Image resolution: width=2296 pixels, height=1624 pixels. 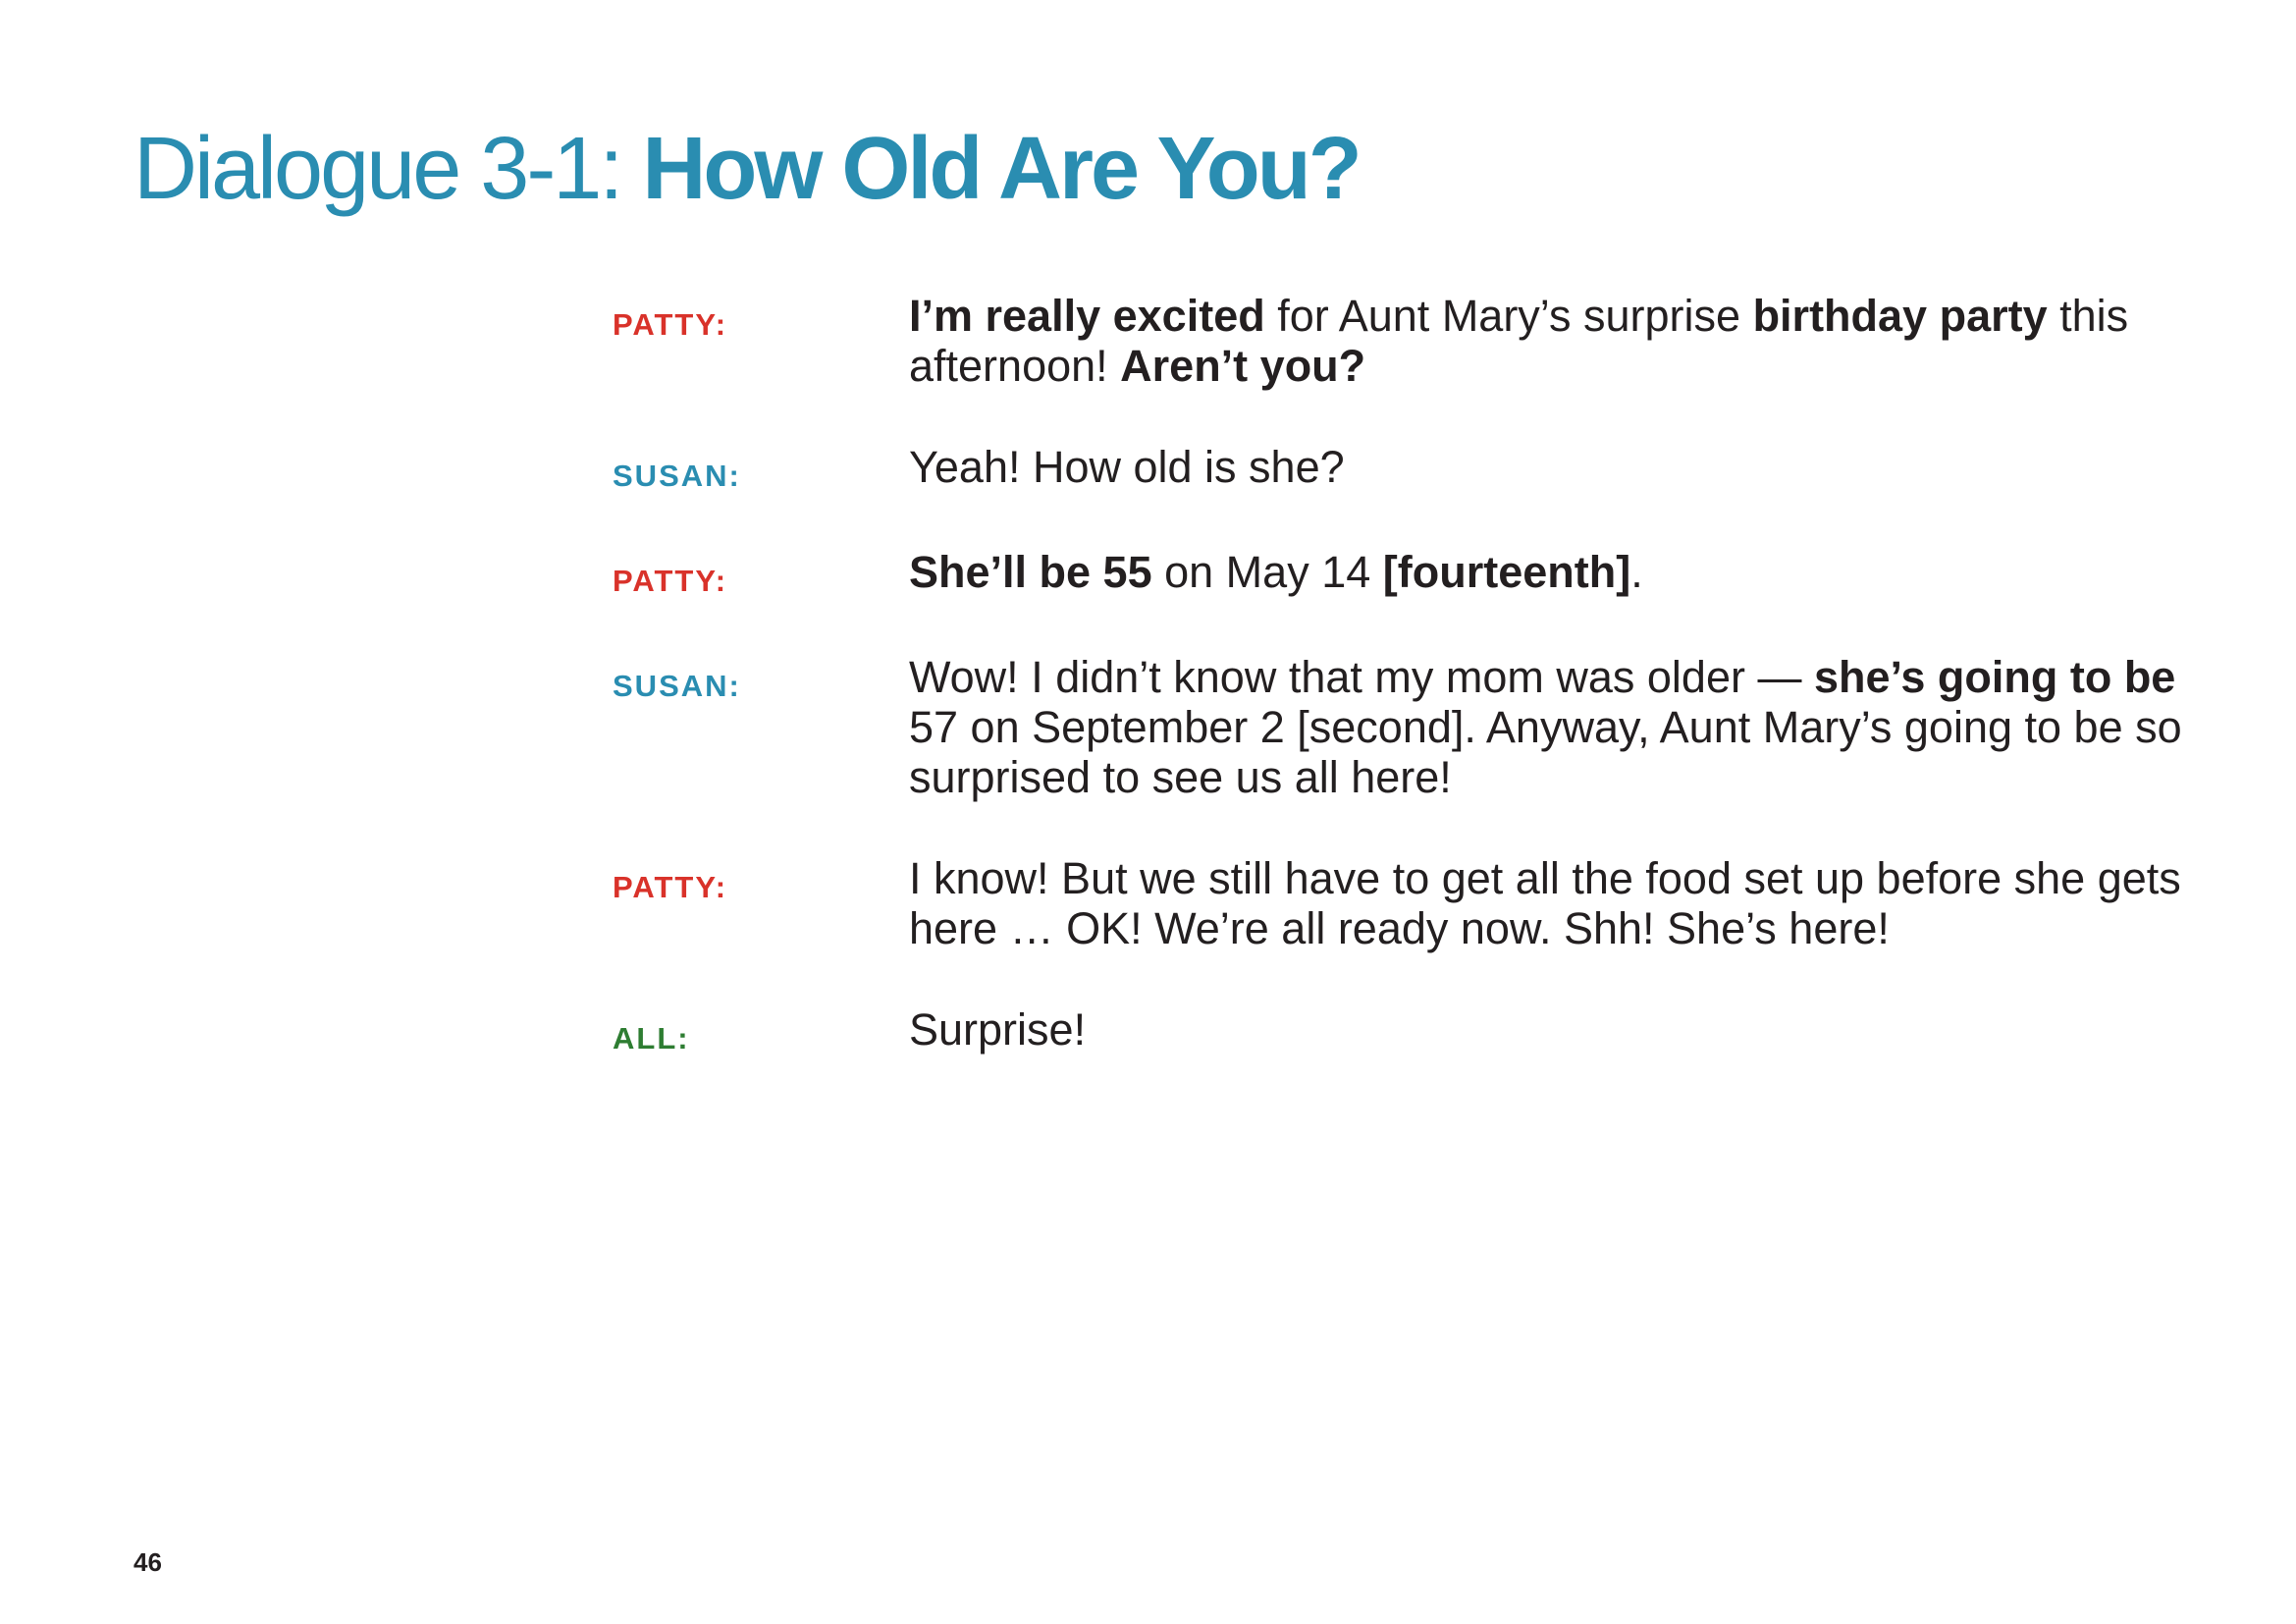 What do you see at coordinates (1087, 316) in the screenshot?
I see `text-segment: I’m really excited` at bounding box center [1087, 316].